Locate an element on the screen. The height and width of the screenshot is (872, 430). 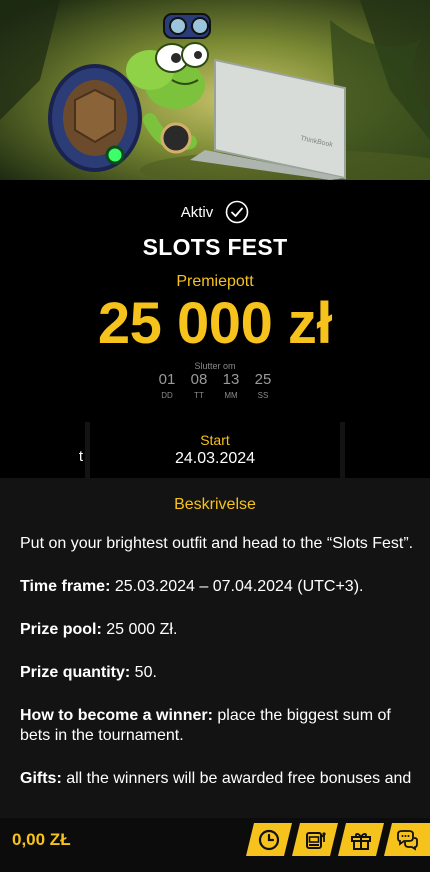
tab-chat is located at coordinates (407, 839).